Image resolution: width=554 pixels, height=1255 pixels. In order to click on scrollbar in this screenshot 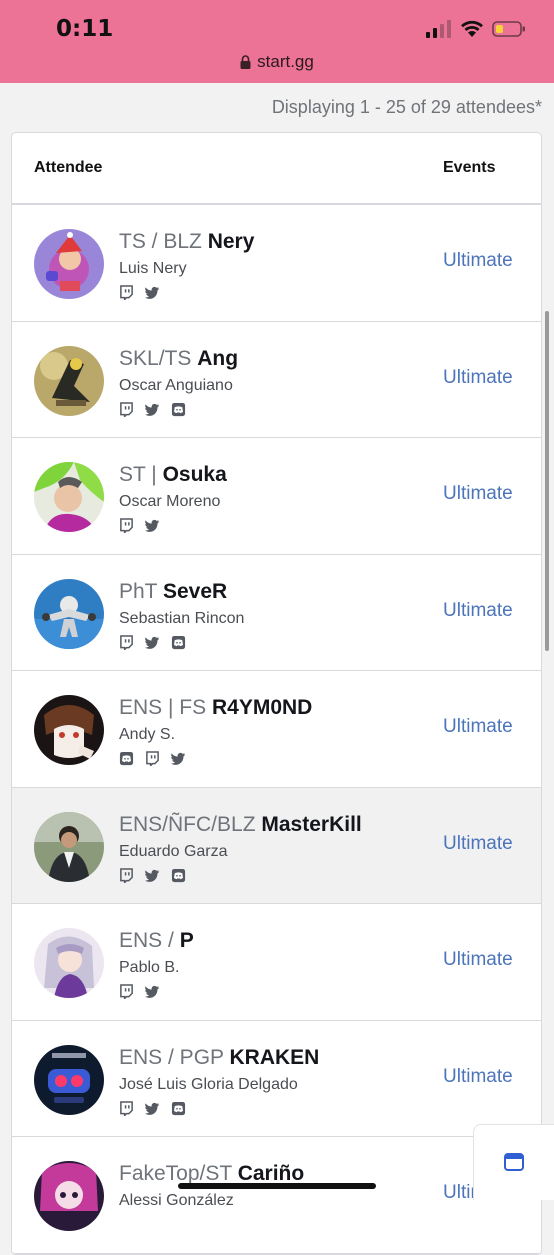, I will do `click(547, 481)`.